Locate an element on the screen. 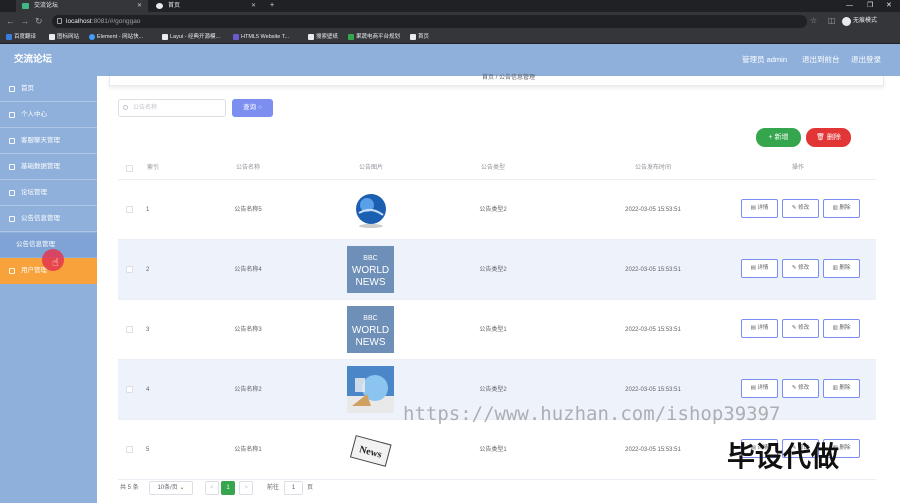  sidebar-item-base-data: 基础数据管理 is located at coordinates (48, 167).